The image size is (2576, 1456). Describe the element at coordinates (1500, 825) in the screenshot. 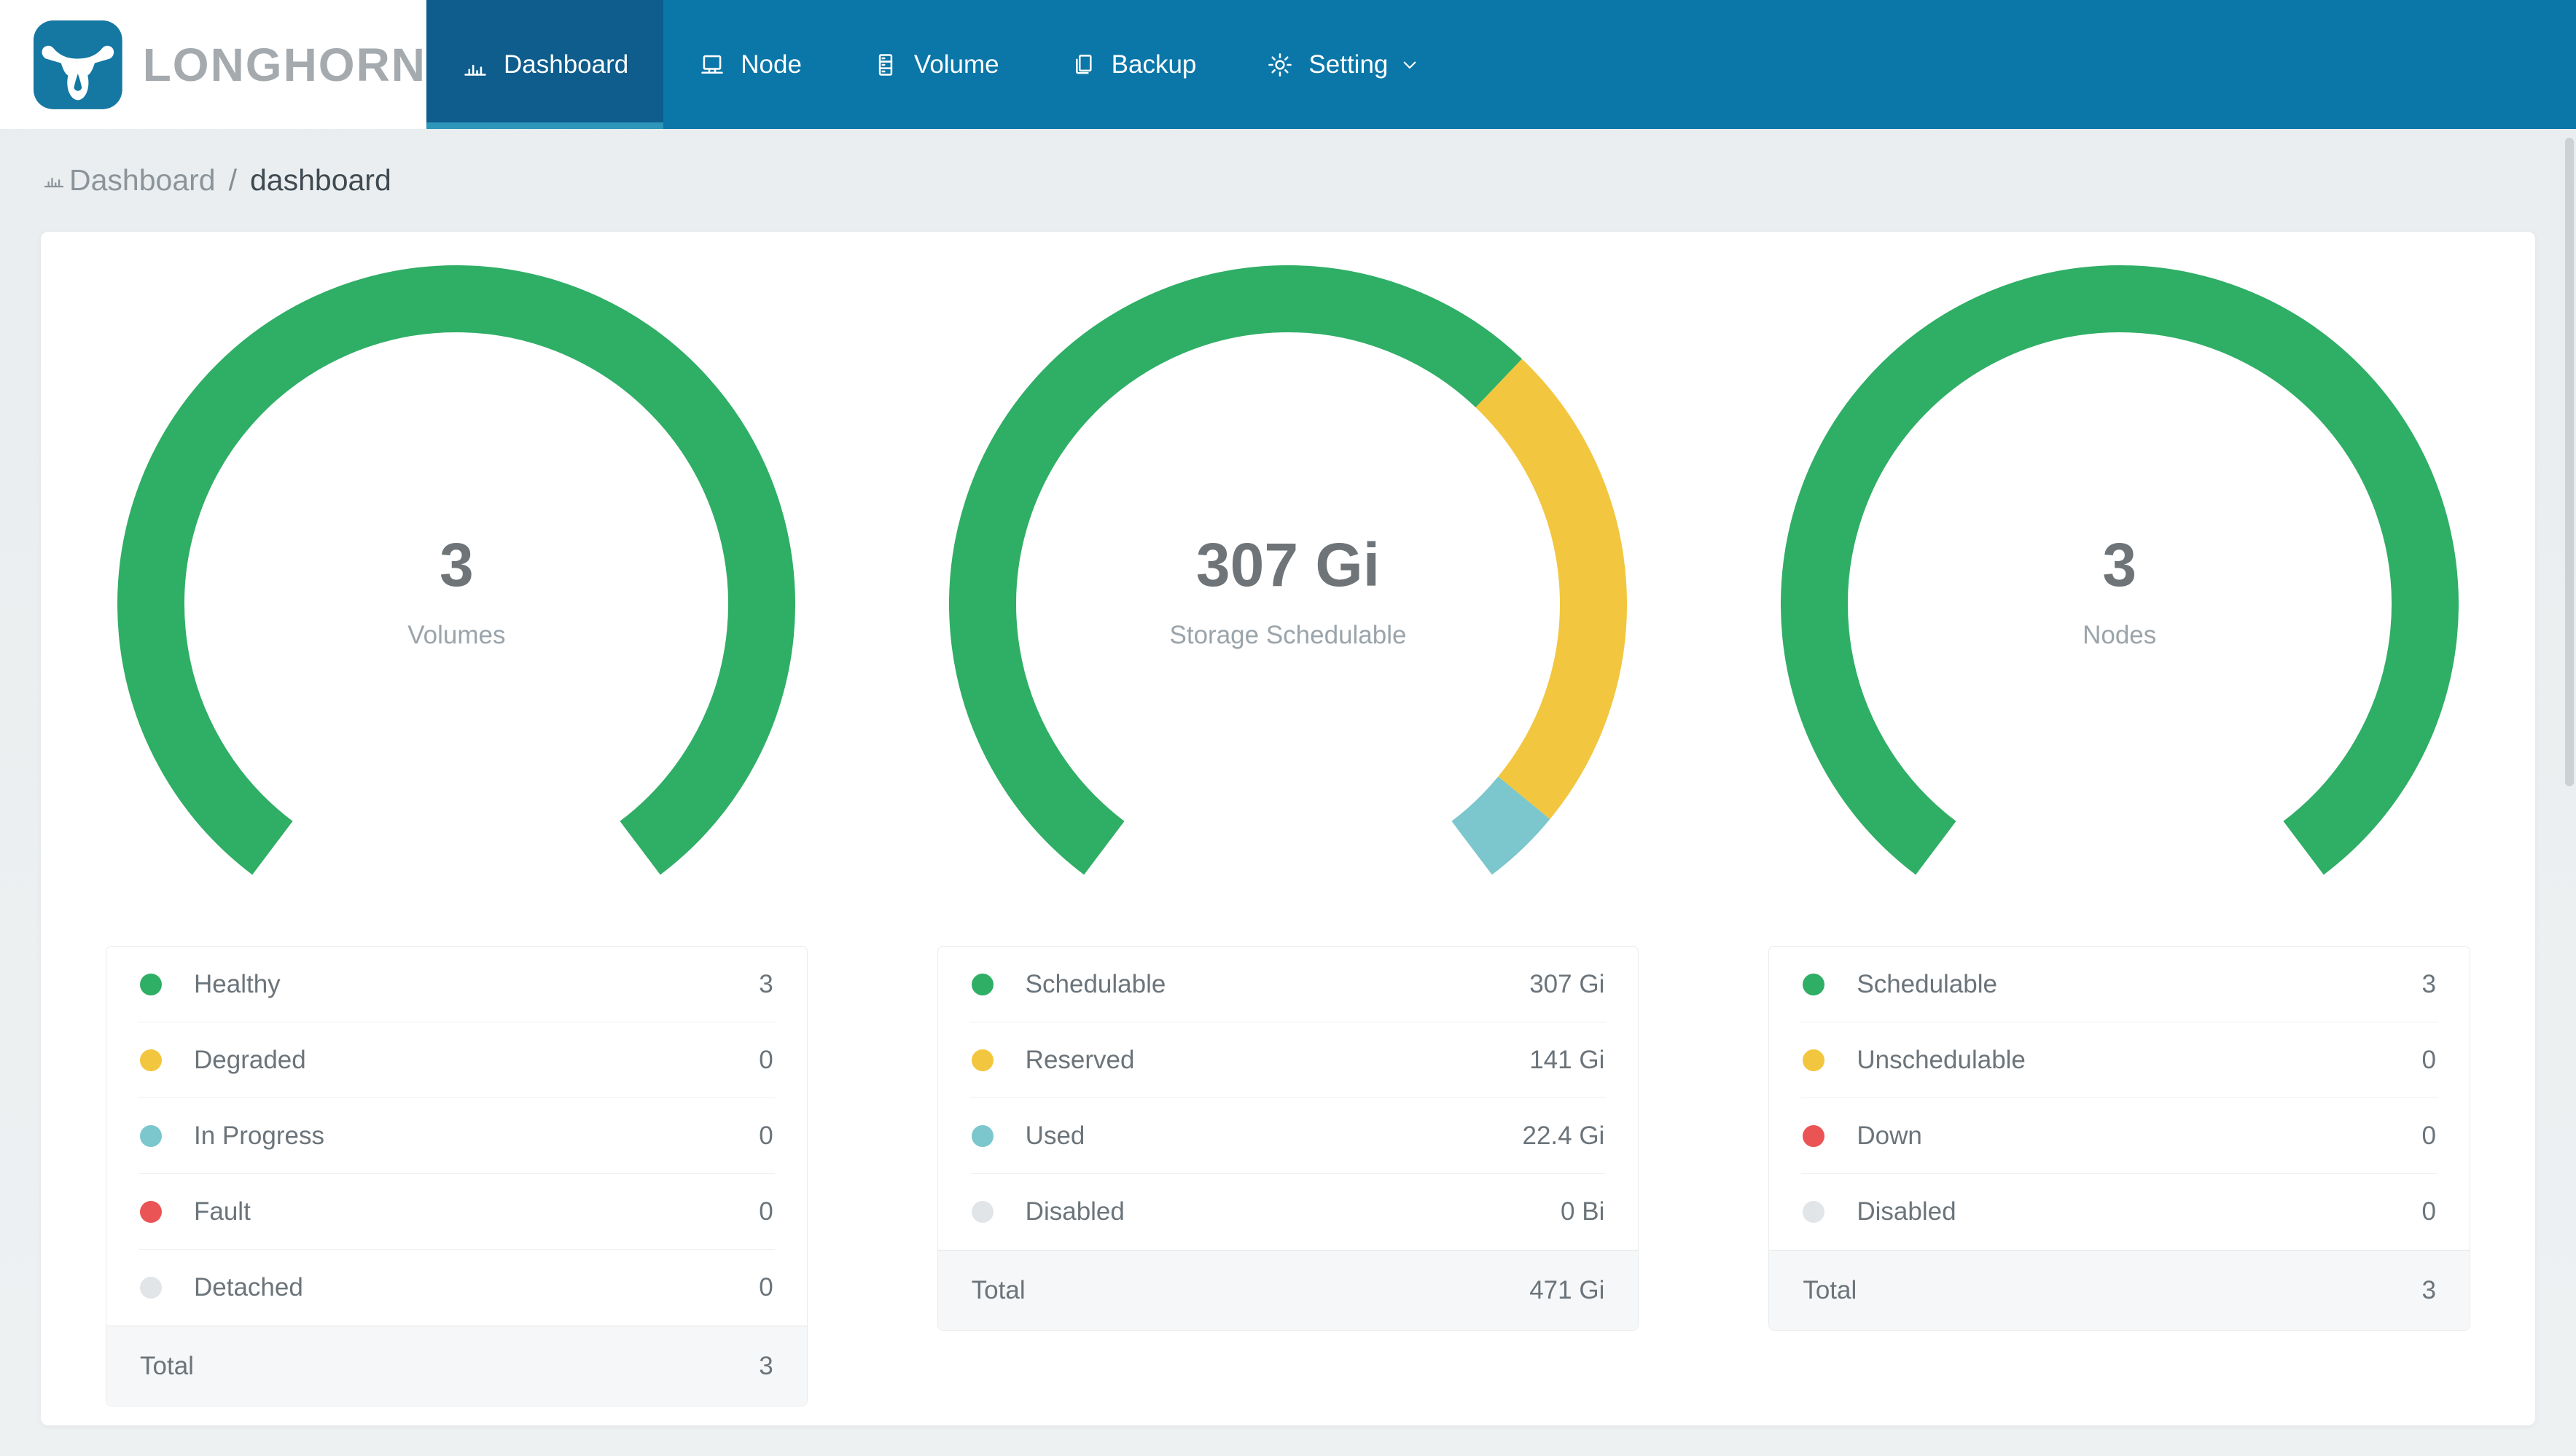

I see `gauge-segment-used` at that location.